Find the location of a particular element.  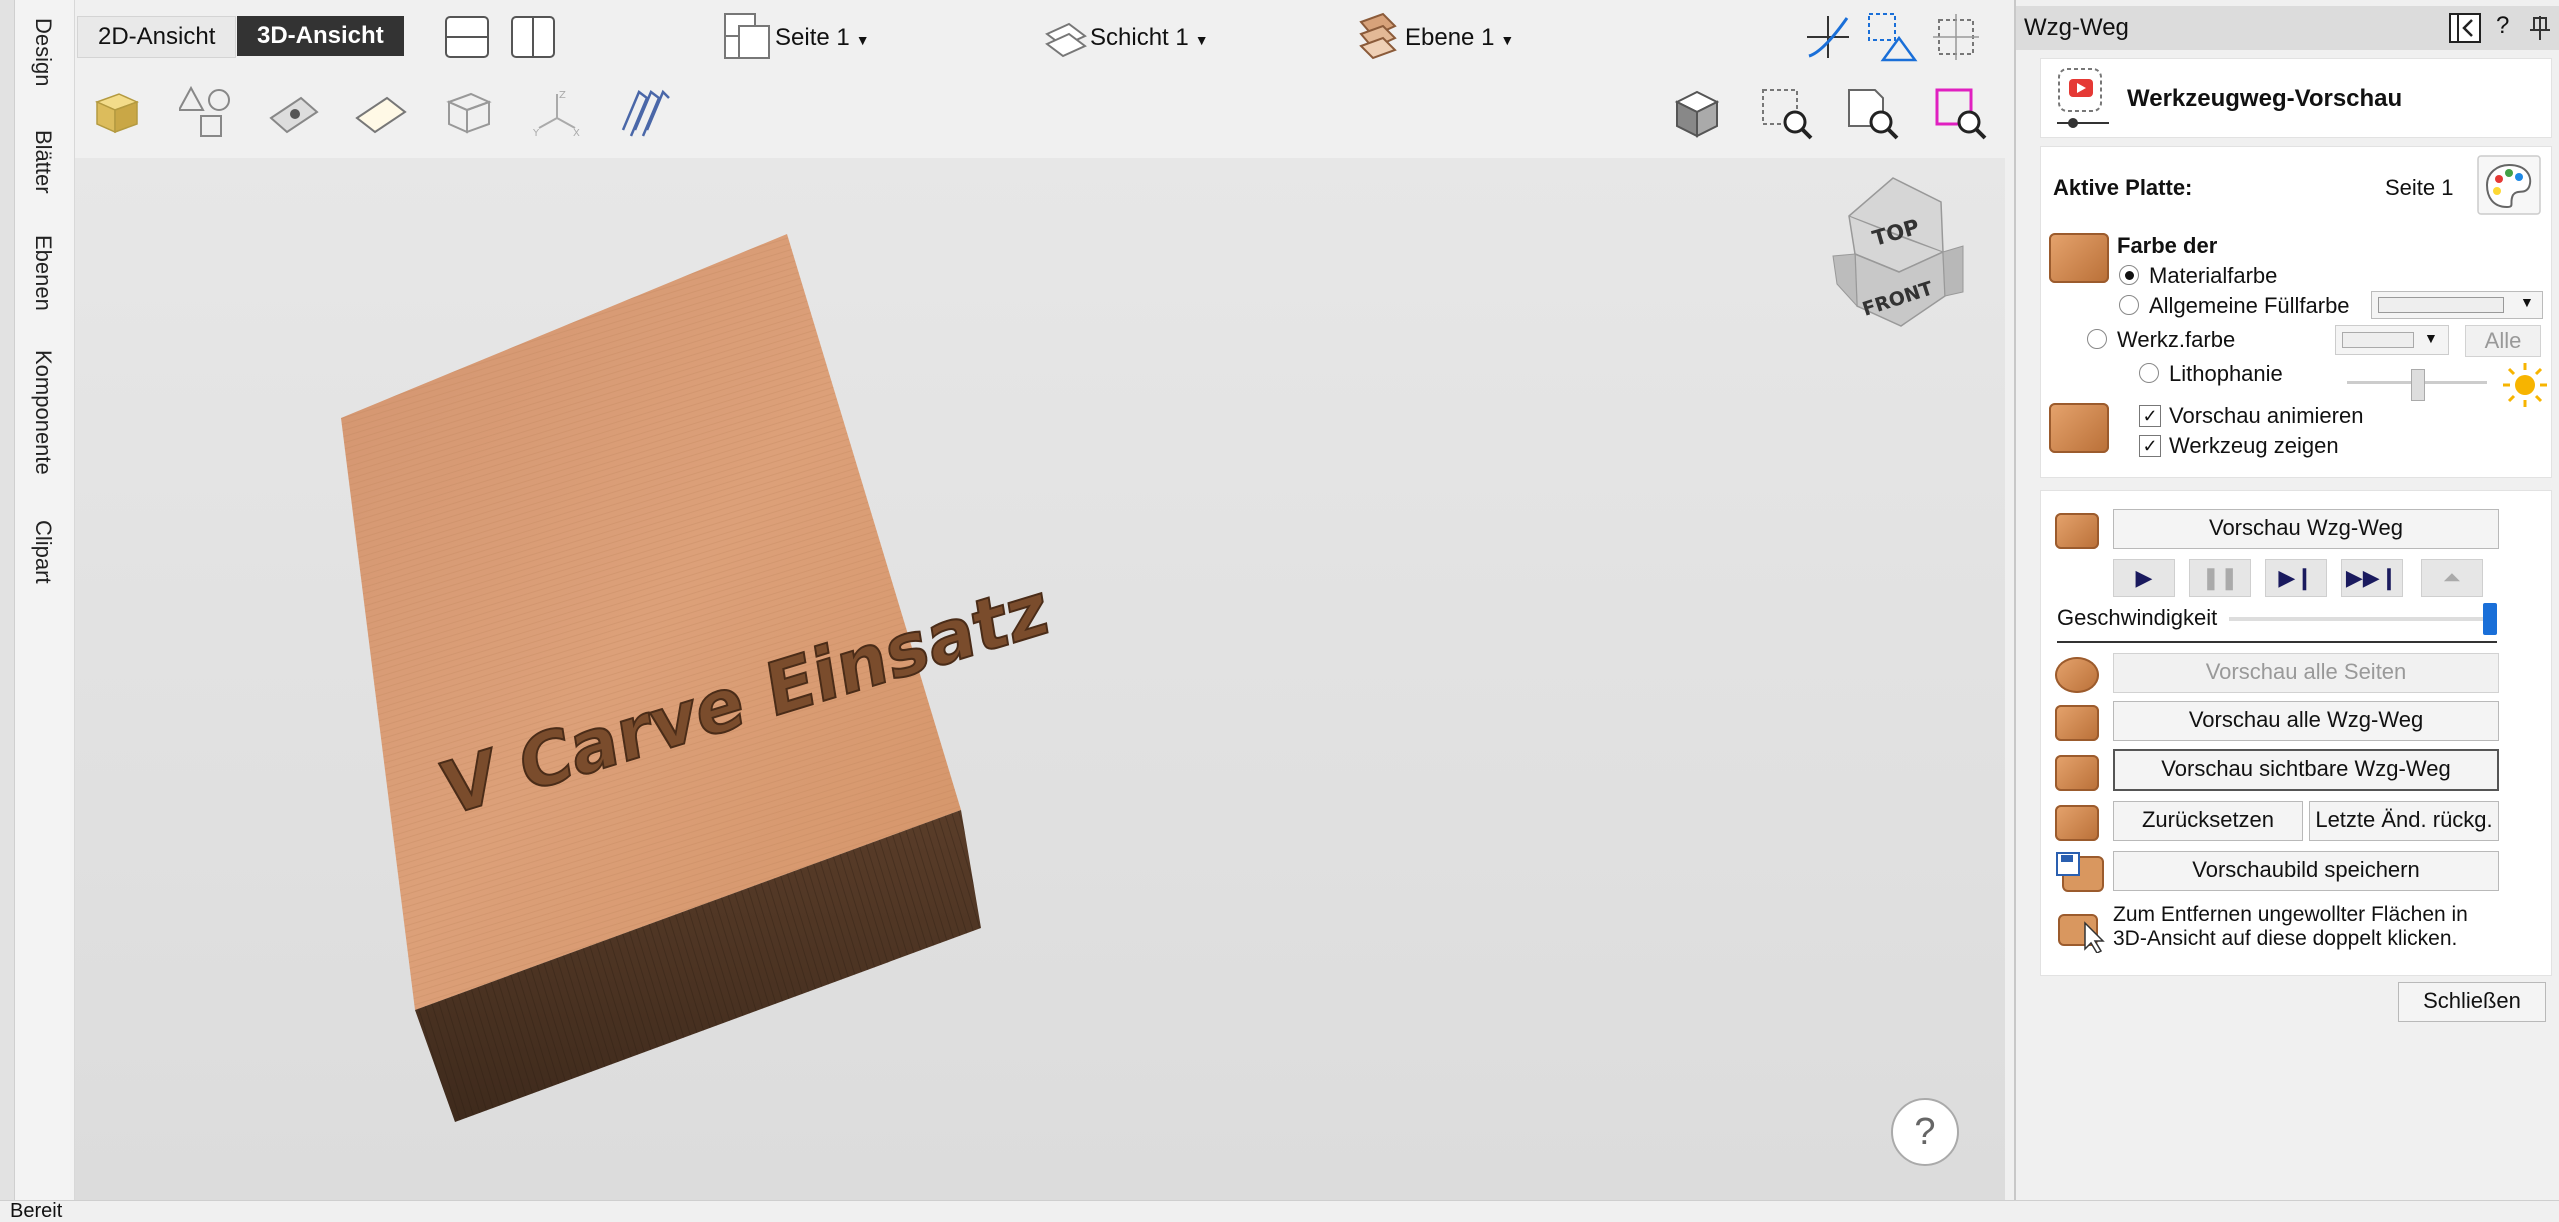

toolpath-preview-icon is located at coordinates (2083, 98).